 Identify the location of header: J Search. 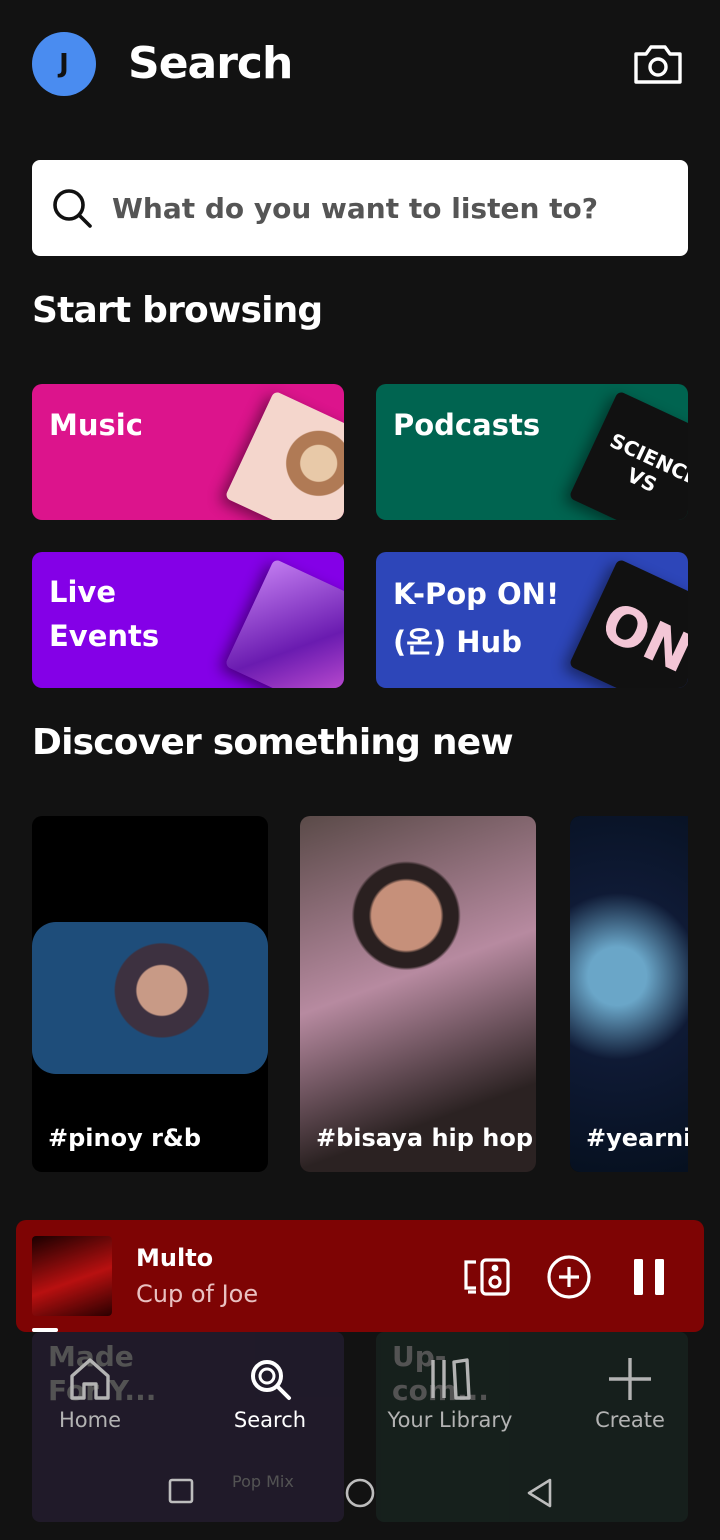
(360, 64).